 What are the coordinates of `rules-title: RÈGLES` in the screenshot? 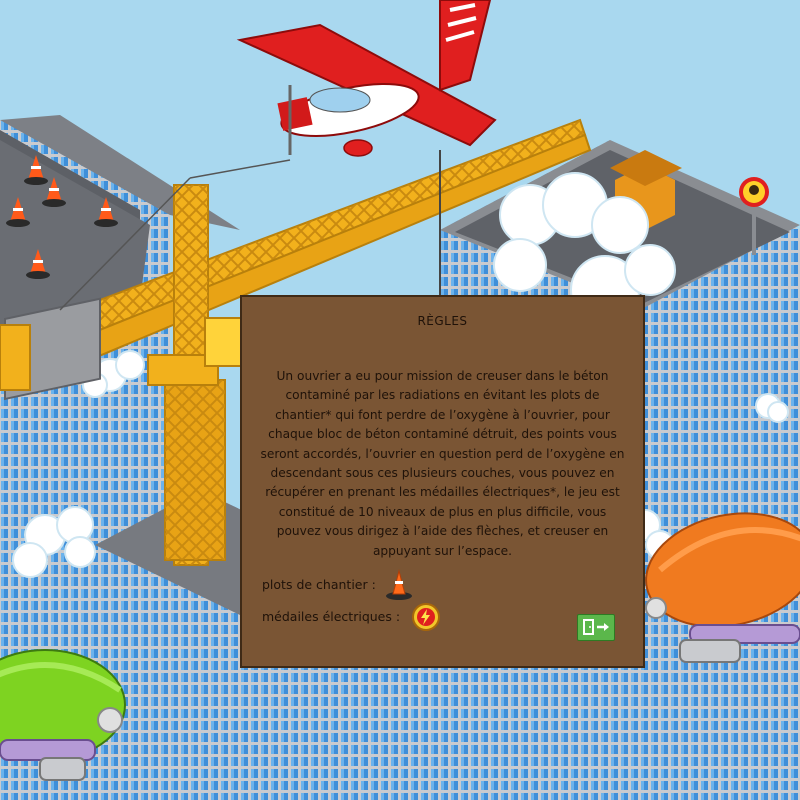 It's located at (442, 321).